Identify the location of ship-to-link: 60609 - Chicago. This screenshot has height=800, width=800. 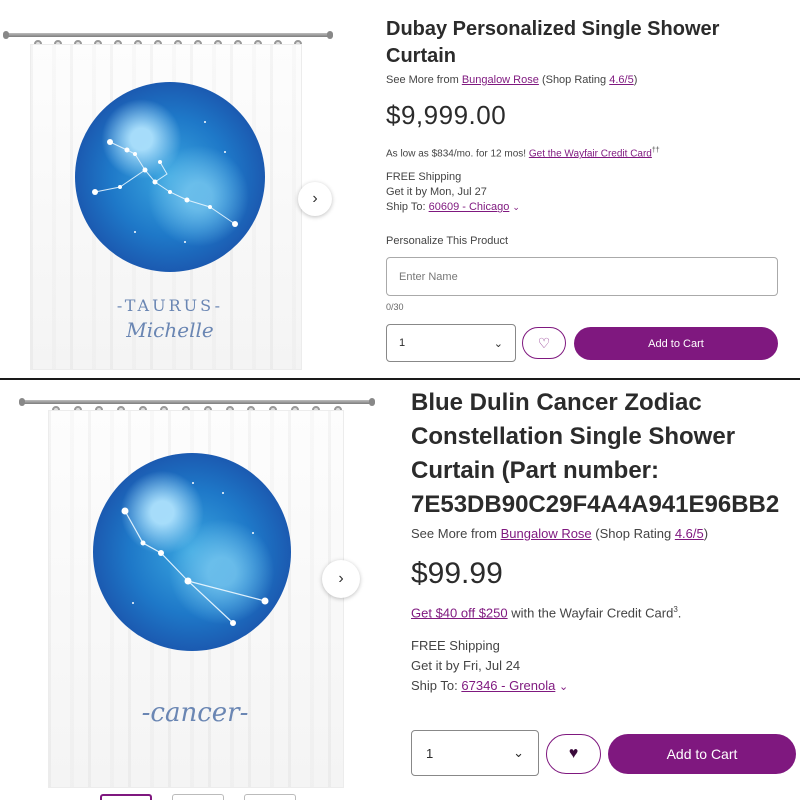
(469, 207).